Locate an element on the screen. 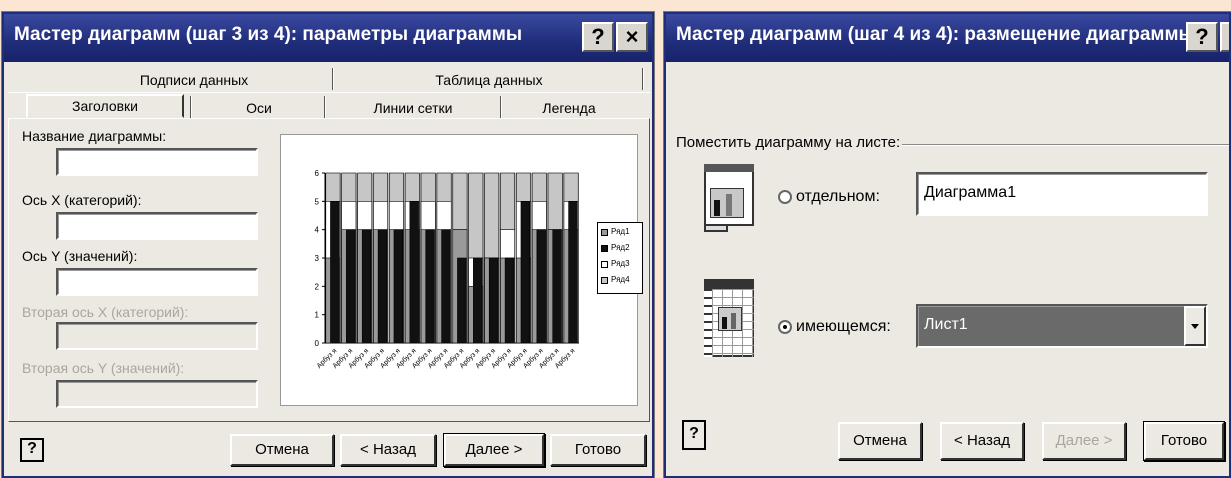  radio-new-sheet is located at coordinates (785, 197).